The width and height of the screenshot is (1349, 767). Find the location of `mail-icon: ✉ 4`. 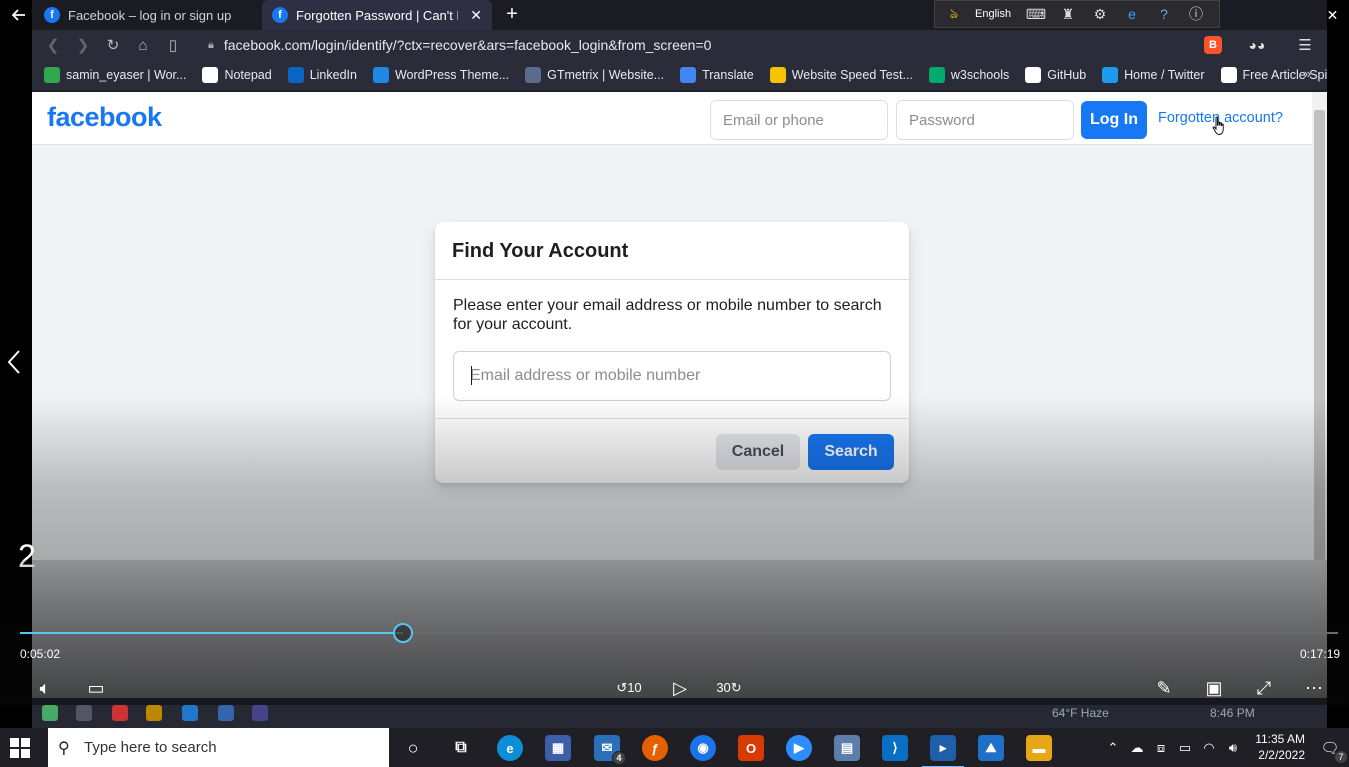

mail-icon: ✉ 4 is located at coordinates (610, 750).